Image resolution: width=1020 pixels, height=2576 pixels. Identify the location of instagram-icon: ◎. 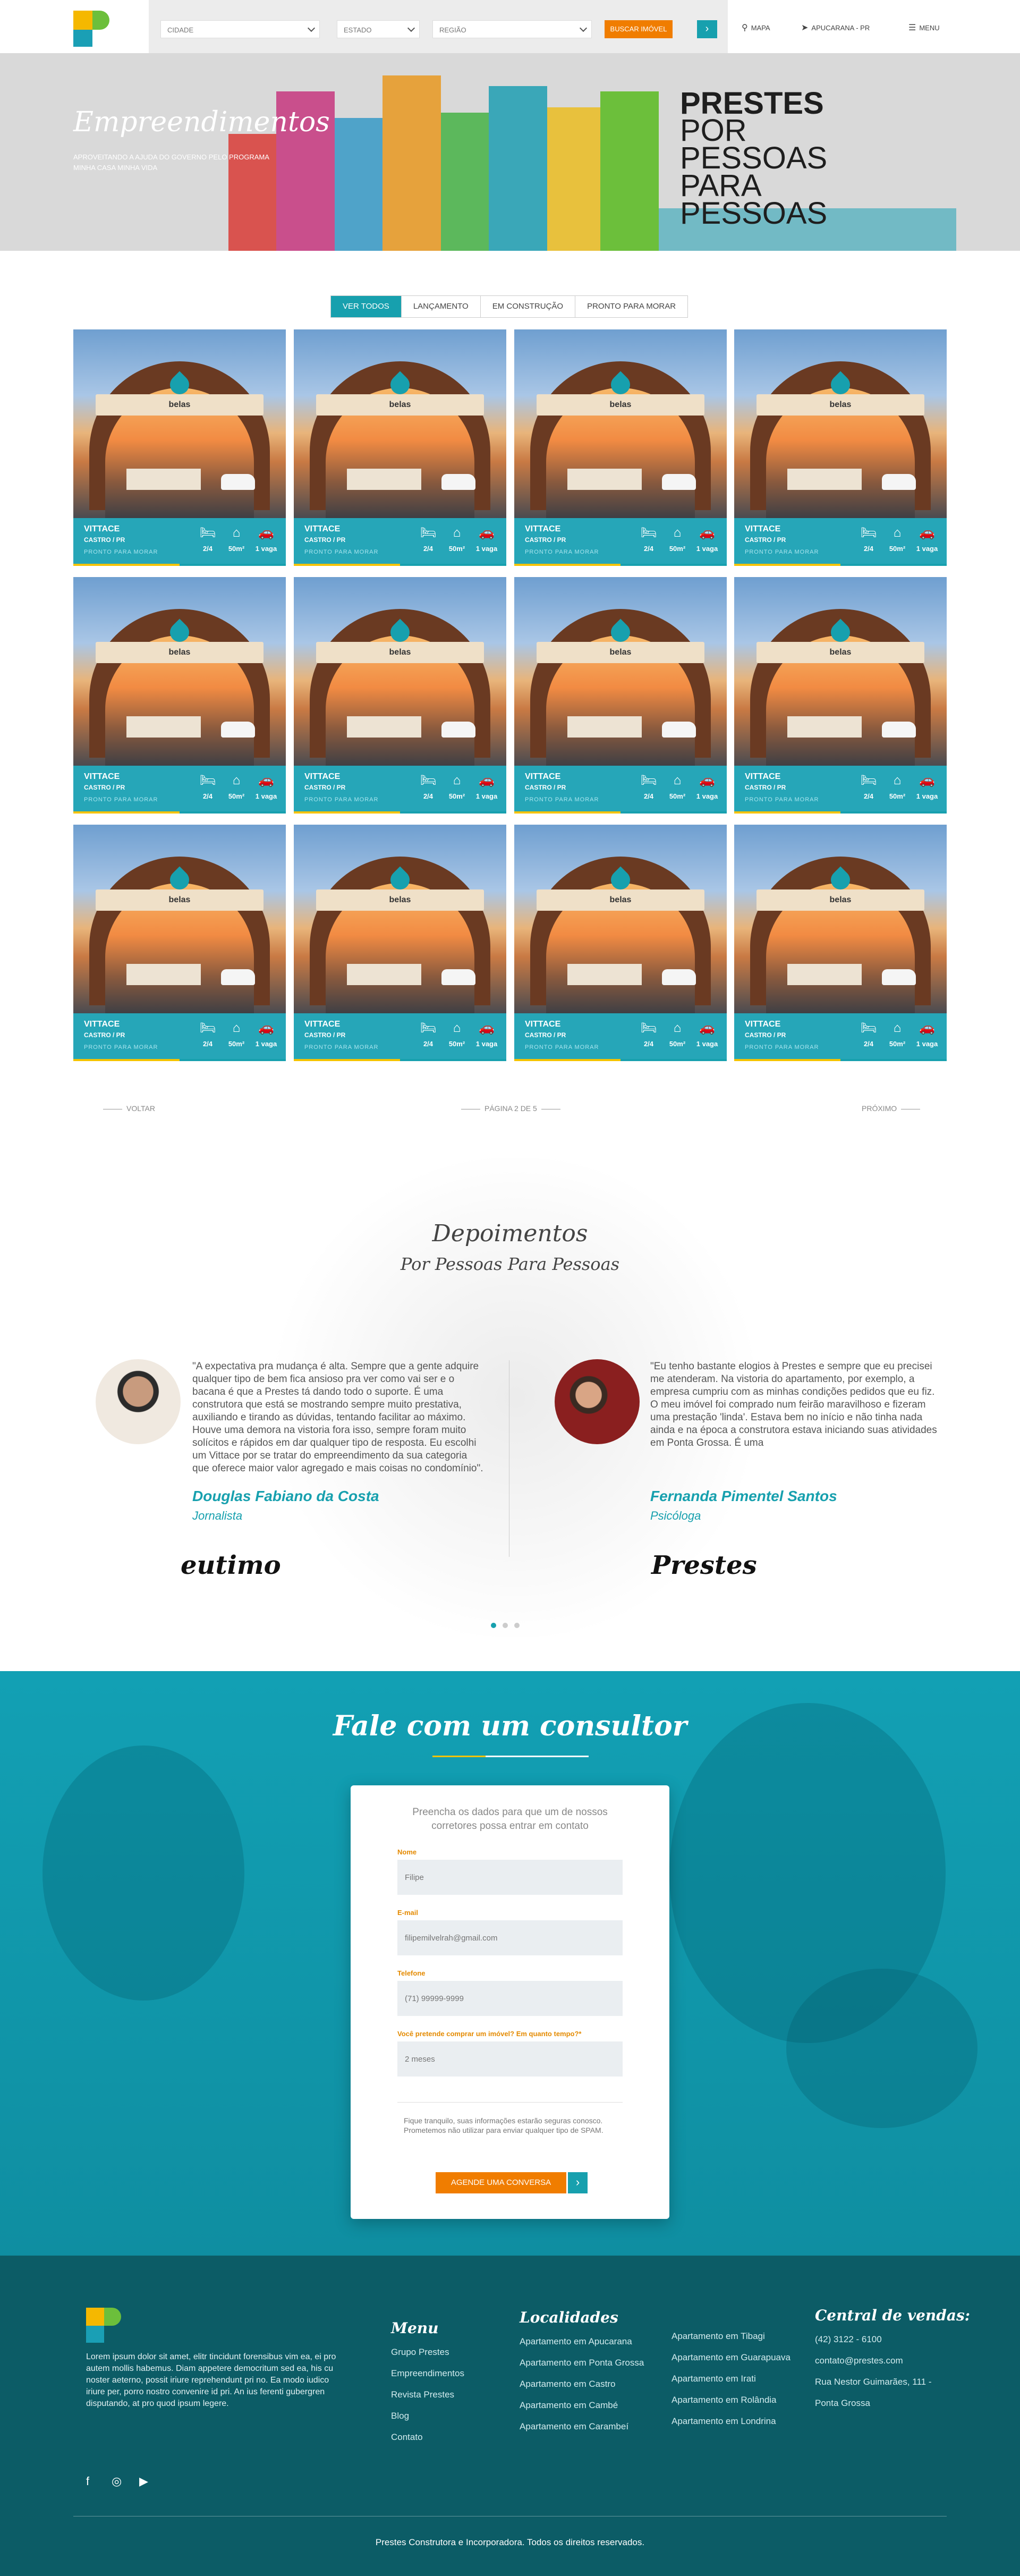
(117, 2481).